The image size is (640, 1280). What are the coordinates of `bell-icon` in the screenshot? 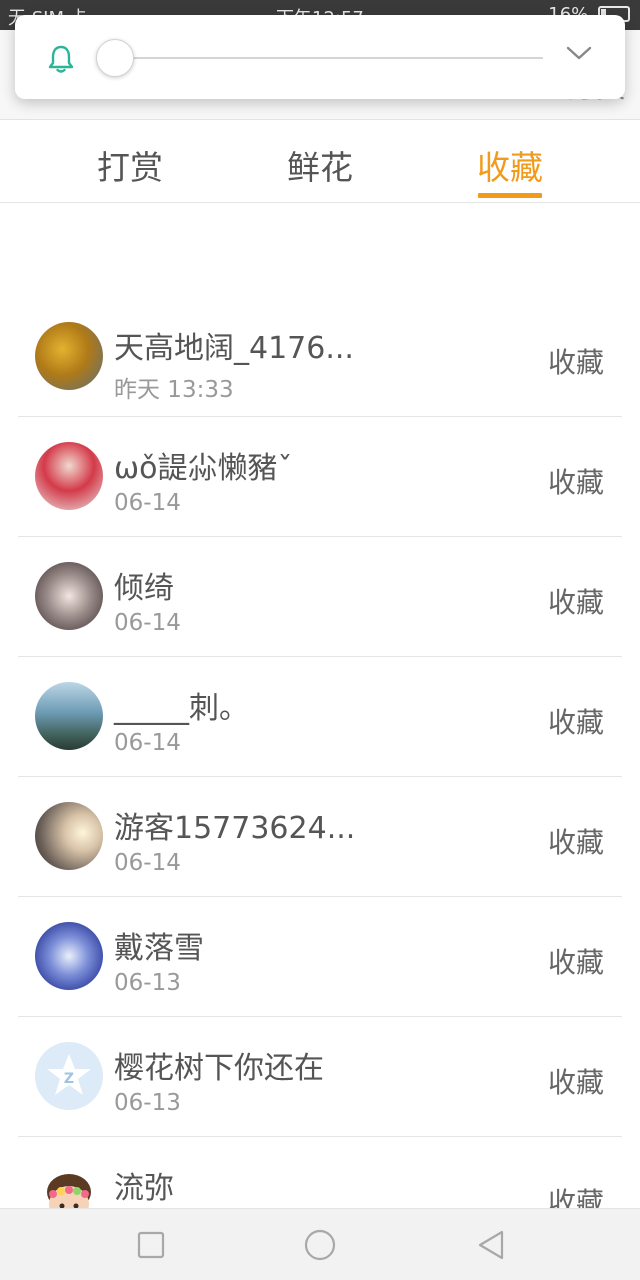 It's located at (61, 59).